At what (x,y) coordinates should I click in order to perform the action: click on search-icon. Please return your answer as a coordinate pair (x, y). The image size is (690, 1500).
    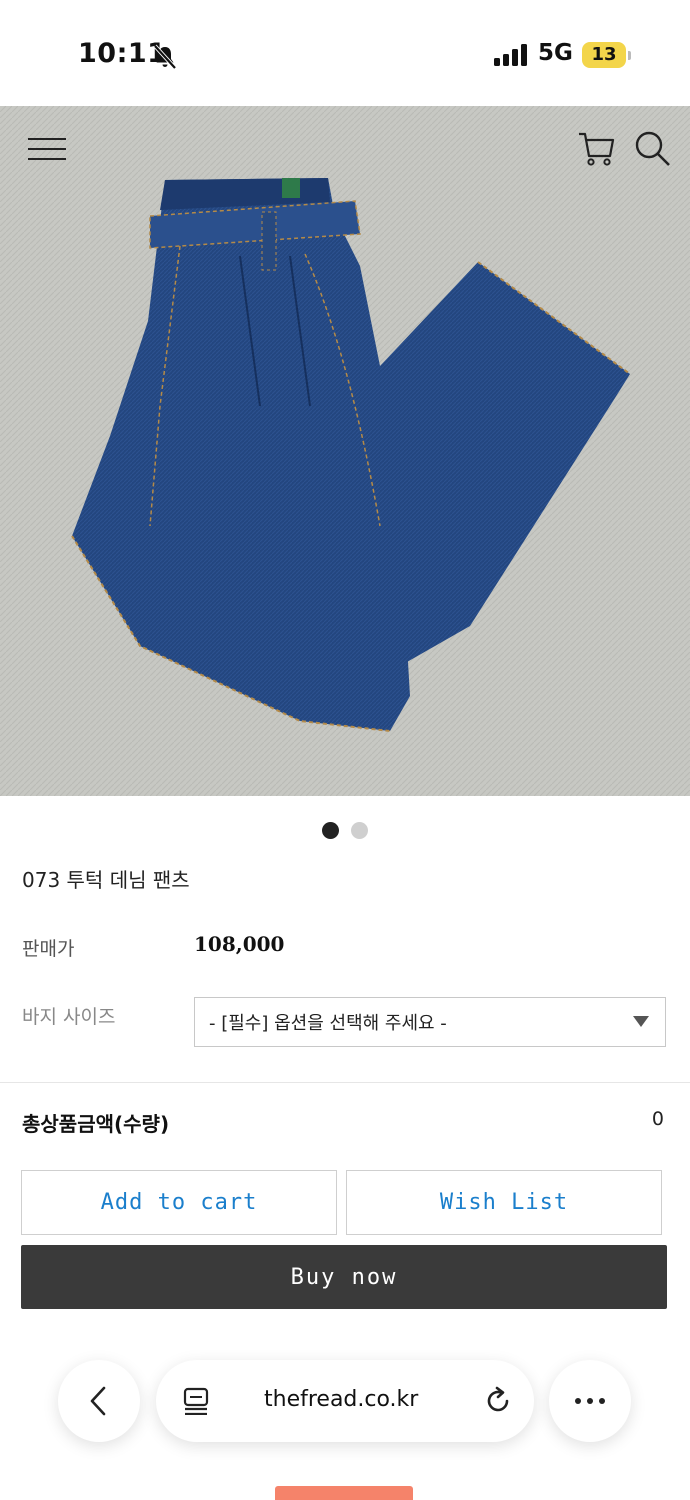
    Looking at the image, I should click on (652, 148).